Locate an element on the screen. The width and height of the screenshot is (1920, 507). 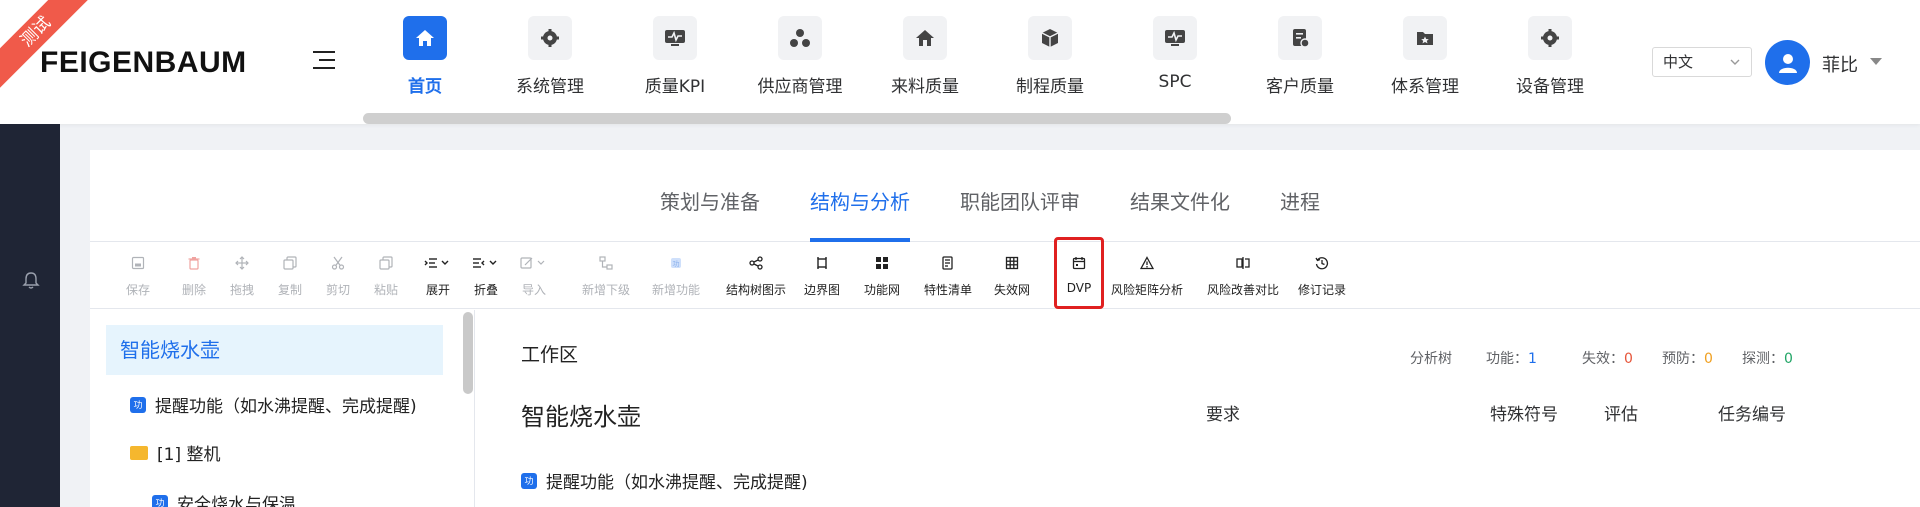
detection-count: 探测：0 is located at coordinates (1767, 359).